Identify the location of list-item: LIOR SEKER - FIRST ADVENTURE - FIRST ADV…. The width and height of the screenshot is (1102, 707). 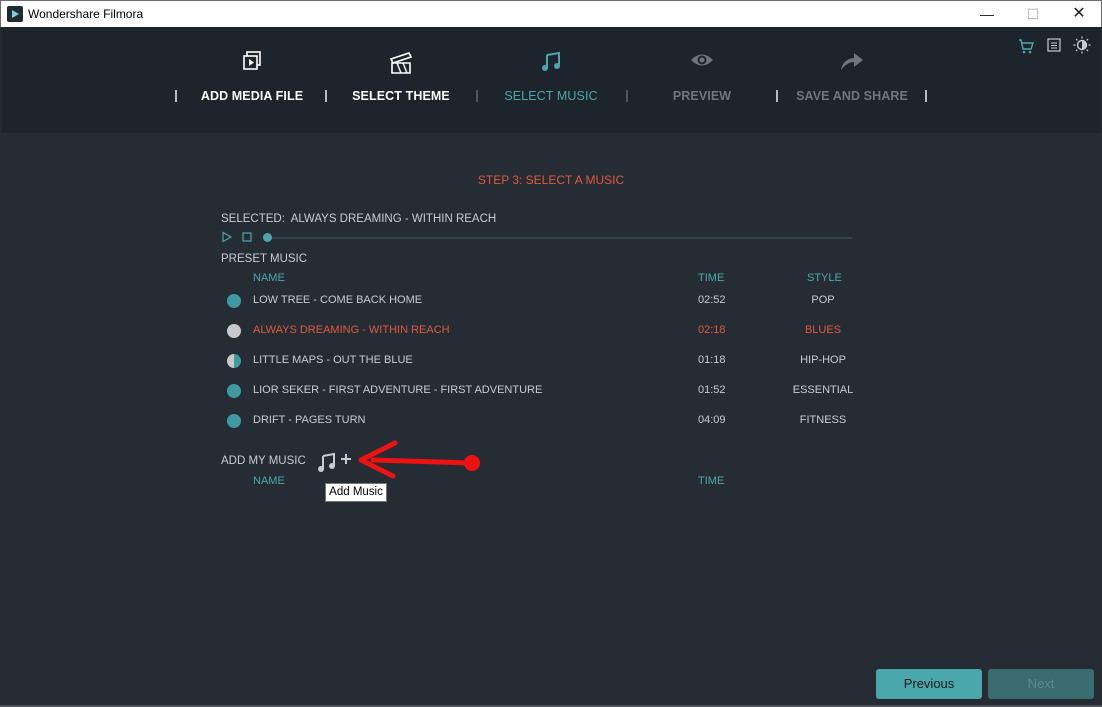
(541, 391).